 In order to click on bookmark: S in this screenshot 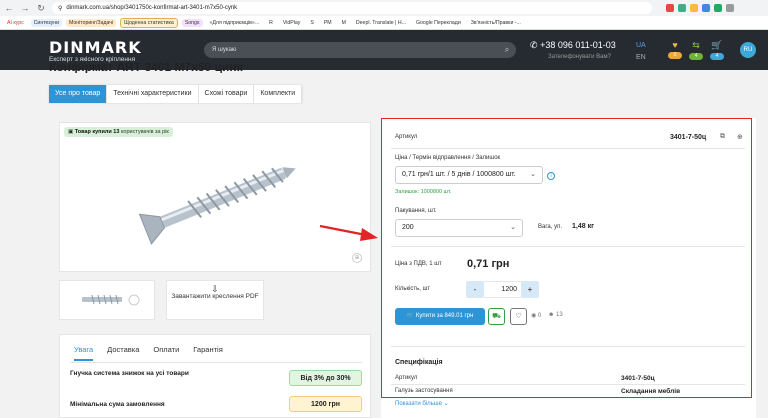, I will do `click(311, 23)`.